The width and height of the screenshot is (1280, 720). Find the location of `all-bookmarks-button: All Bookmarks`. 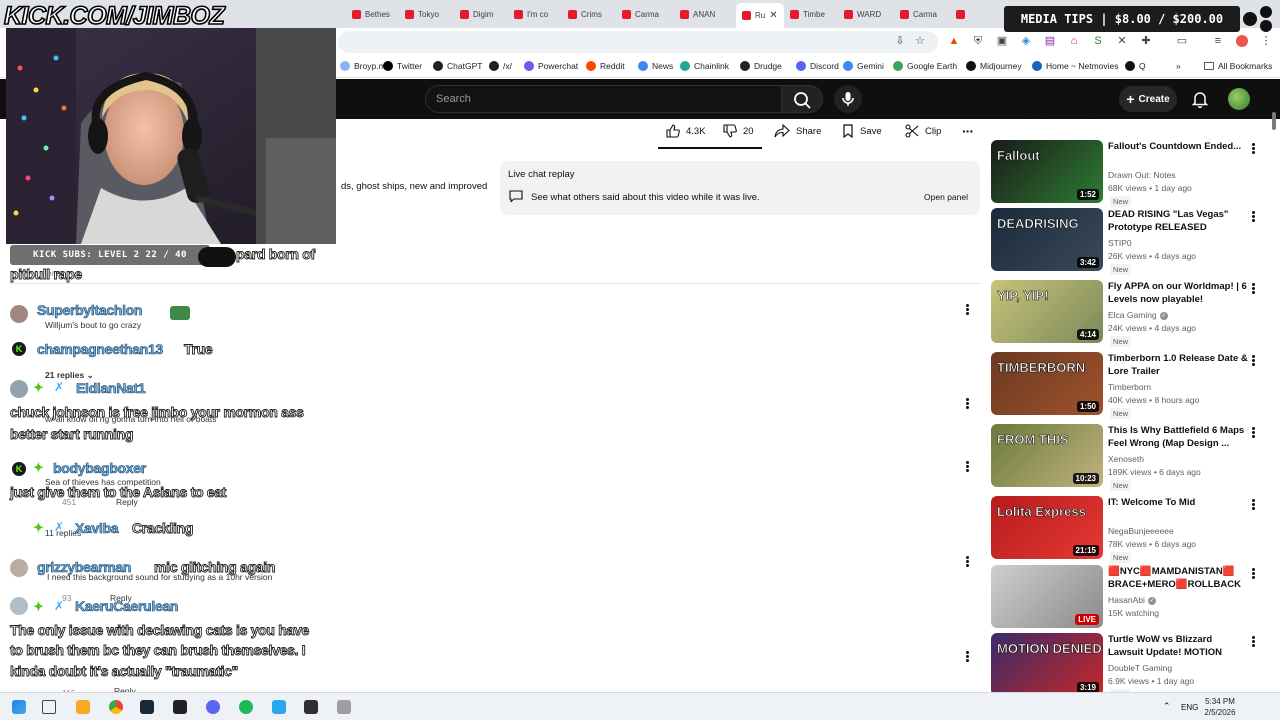

all-bookmarks-button: All Bookmarks is located at coordinates (1238, 66).